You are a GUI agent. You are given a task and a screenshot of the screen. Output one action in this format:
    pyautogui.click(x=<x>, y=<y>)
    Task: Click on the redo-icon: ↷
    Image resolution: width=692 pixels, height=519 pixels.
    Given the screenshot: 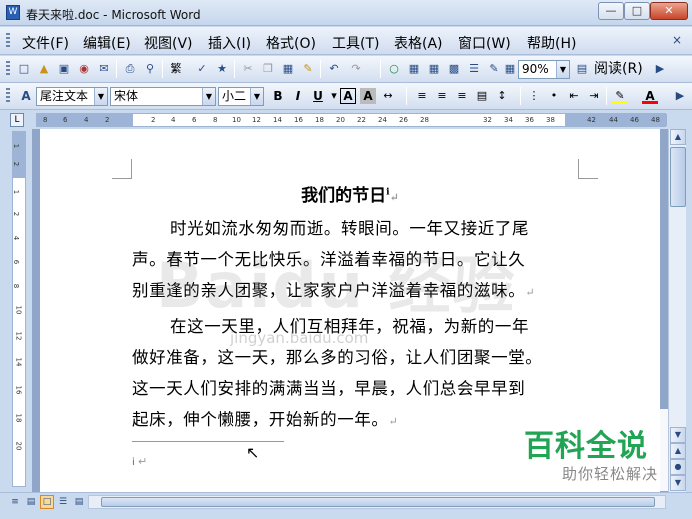 What is the action you would take?
    pyautogui.click(x=356, y=69)
    